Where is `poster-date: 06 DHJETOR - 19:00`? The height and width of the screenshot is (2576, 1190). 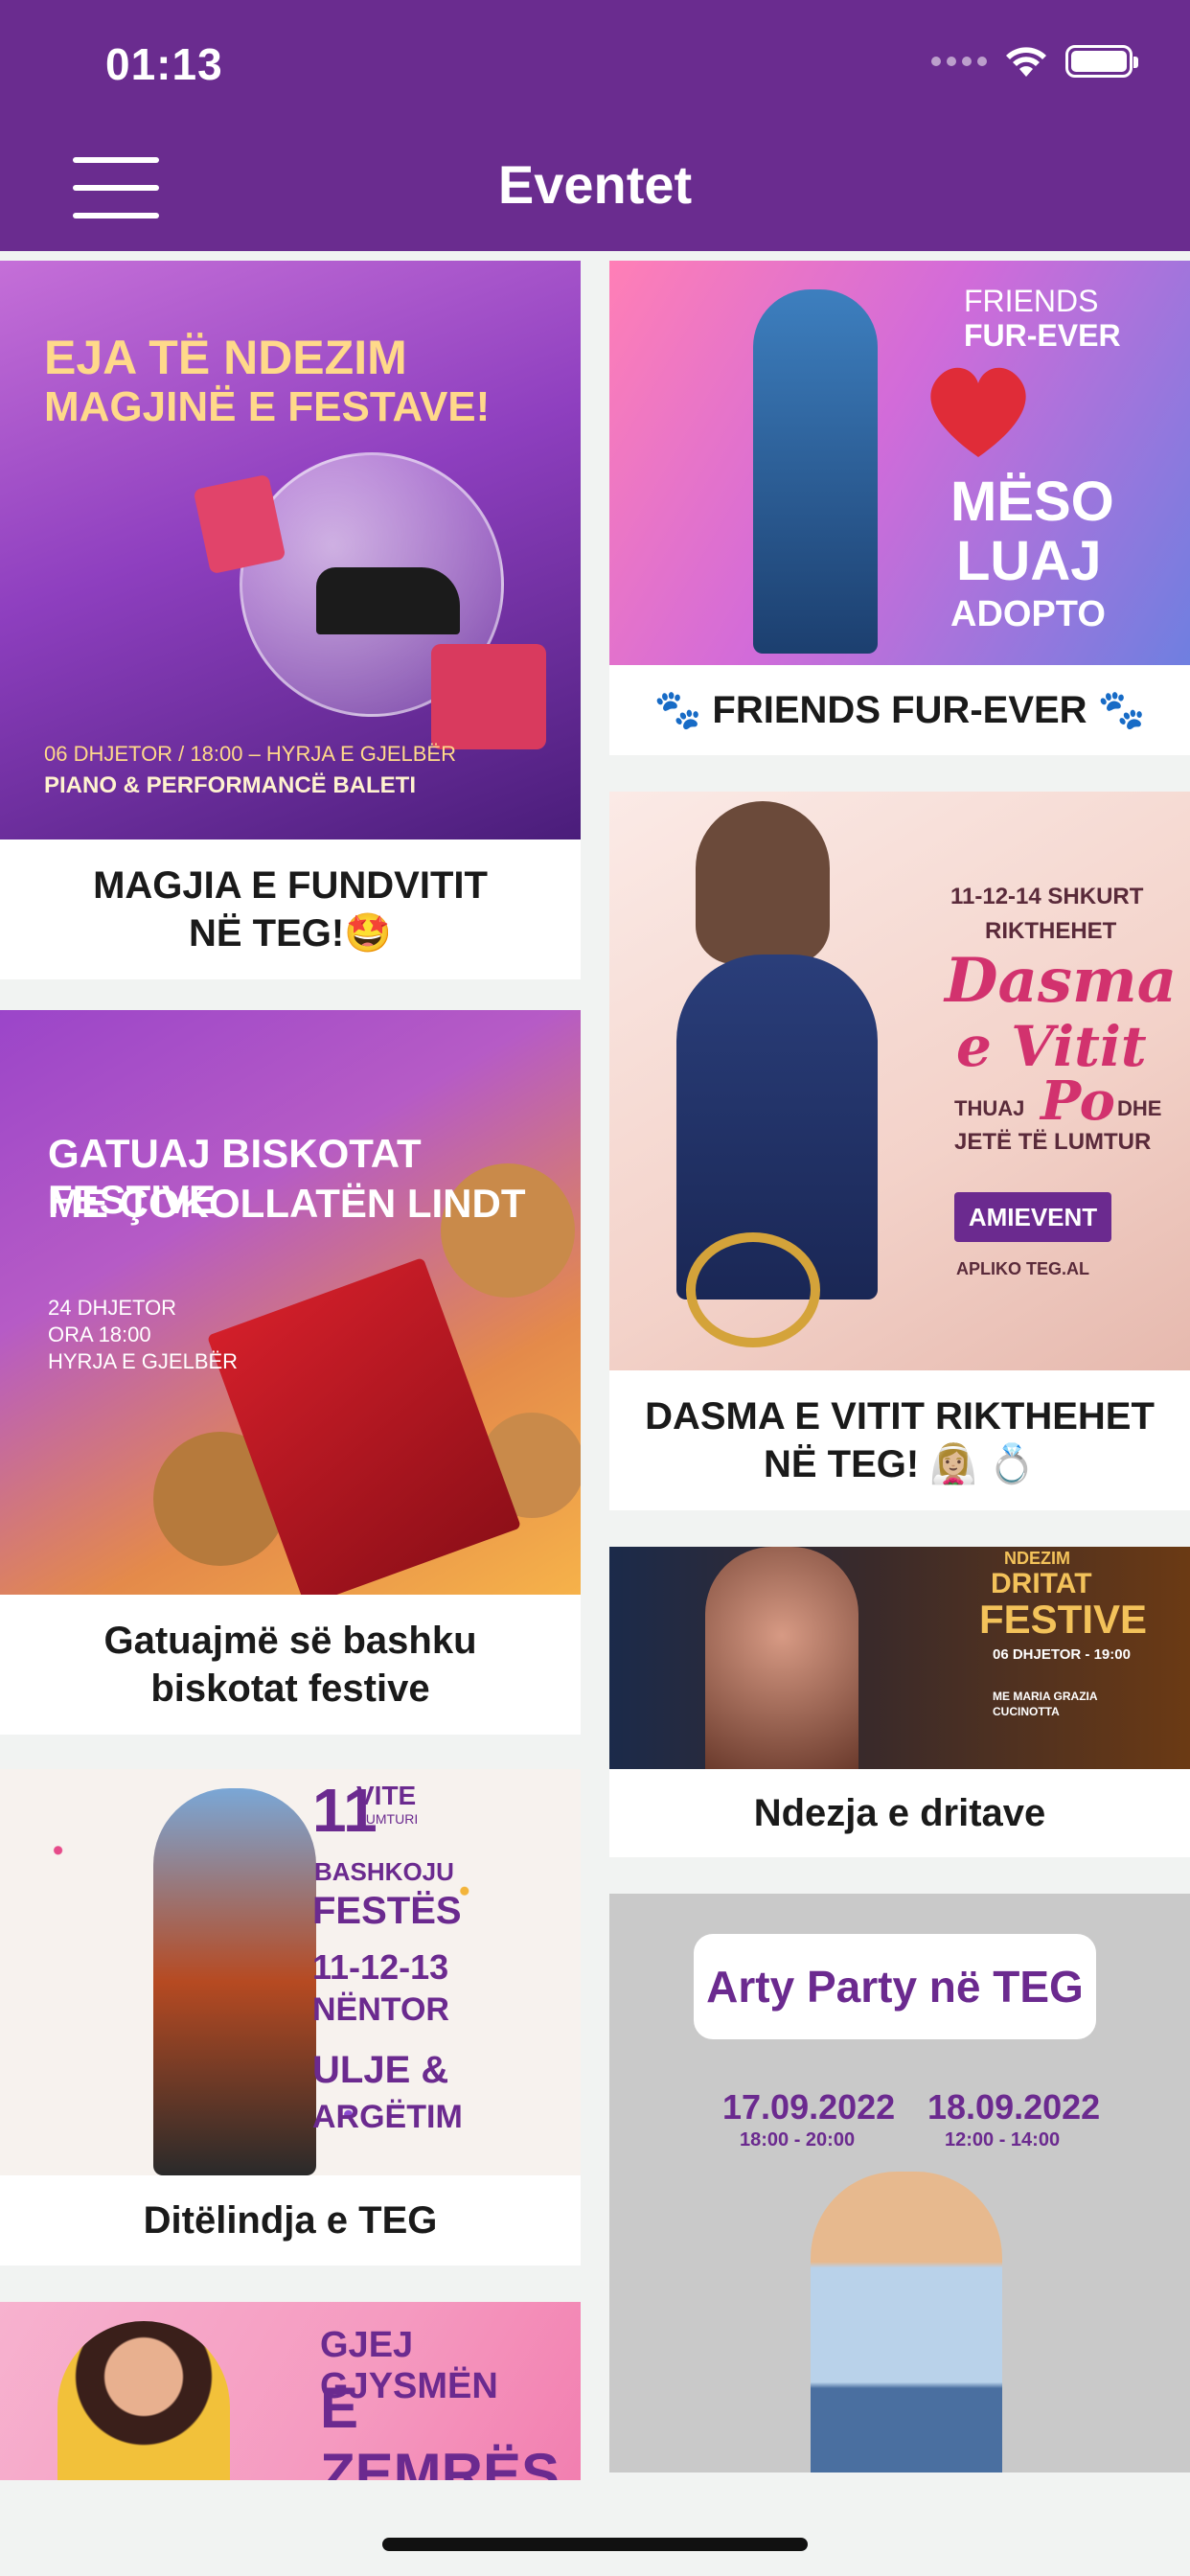 poster-date: 06 DHJETOR - 19:00 is located at coordinates (1062, 1654).